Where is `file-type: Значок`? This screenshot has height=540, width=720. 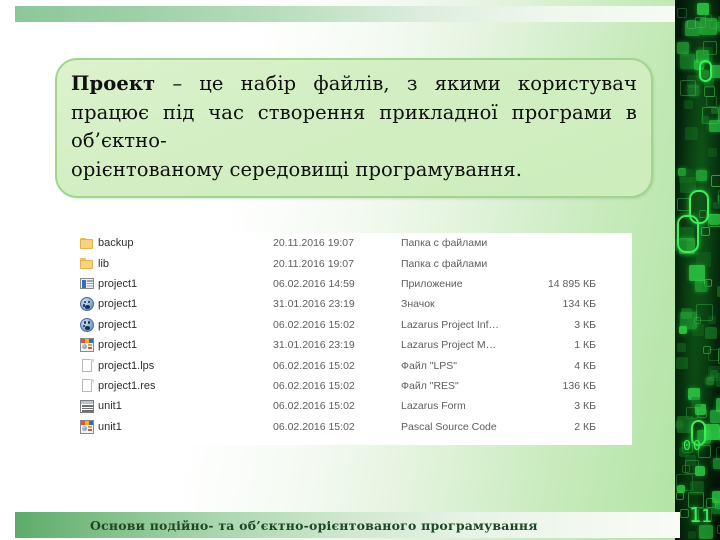 file-type: Значок is located at coordinates (418, 304).